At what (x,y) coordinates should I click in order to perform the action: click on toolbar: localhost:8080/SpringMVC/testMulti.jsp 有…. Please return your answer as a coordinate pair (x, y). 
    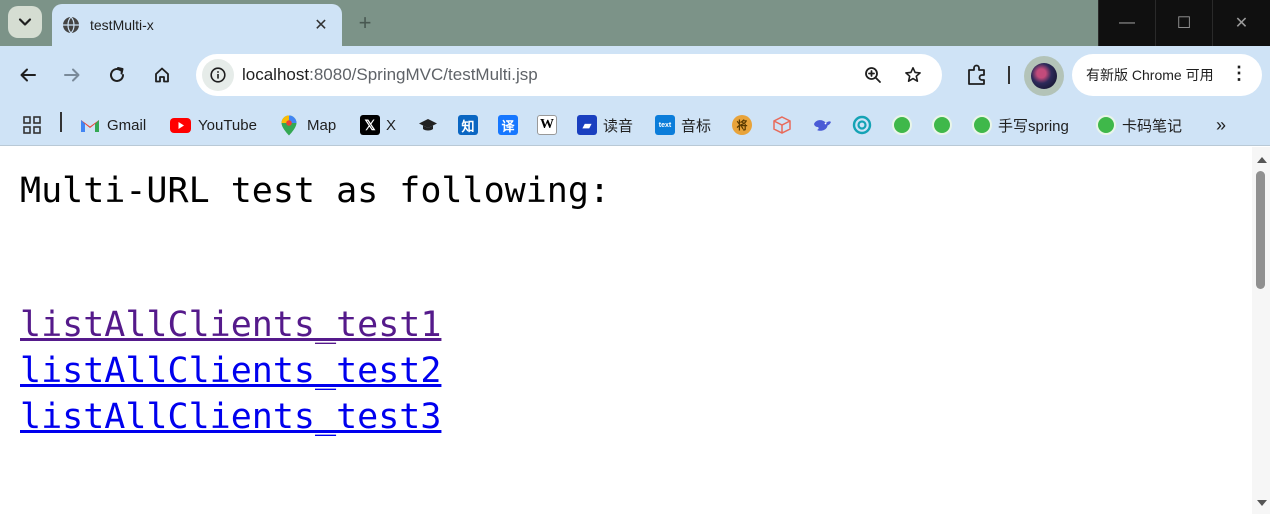
    Looking at the image, I should click on (635, 75).